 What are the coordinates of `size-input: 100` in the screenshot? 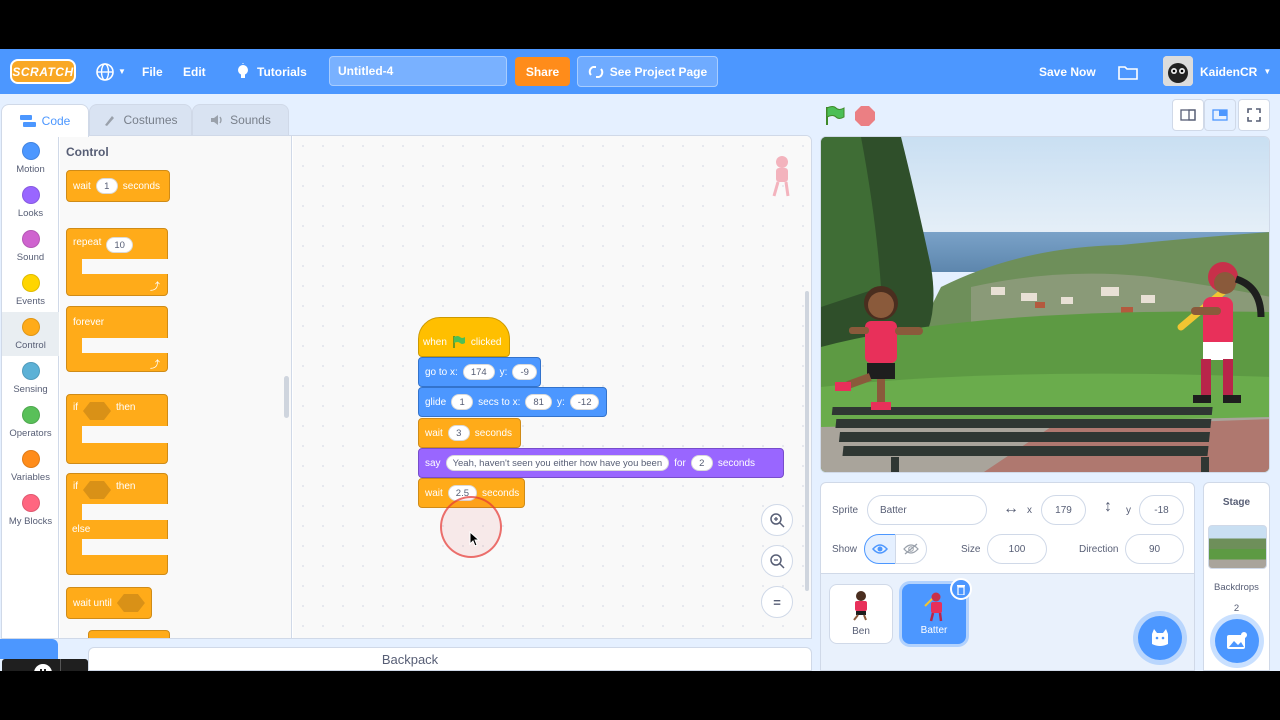 It's located at (1017, 549).